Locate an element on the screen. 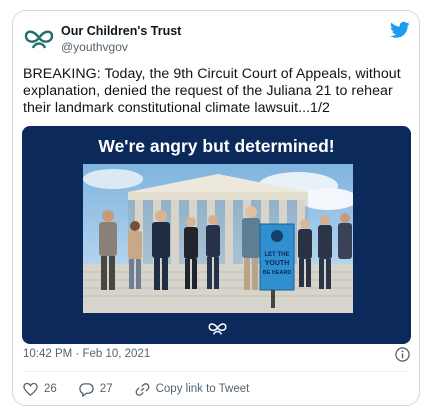 This screenshot has height=414, width=436. tweet-actions: 26 27 Copy link to Tweet is located at coordinates (136, 389).